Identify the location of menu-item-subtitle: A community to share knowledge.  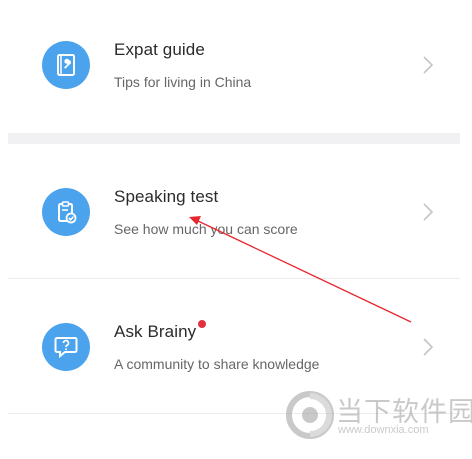
(217, 364).